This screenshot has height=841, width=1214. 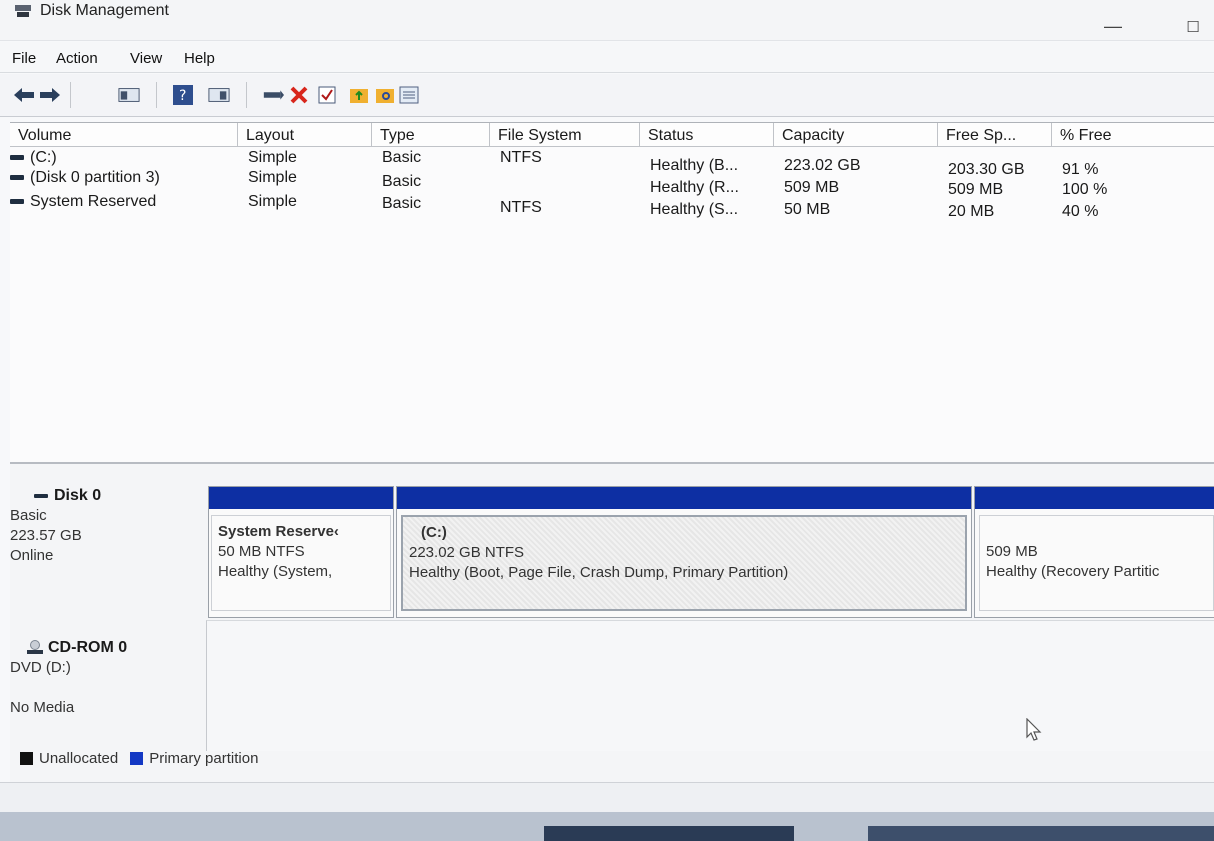 What do you see at coordinates (199, 58) in the screenshot?
I see `menu-help: Help` at bounding box center [199, 58].